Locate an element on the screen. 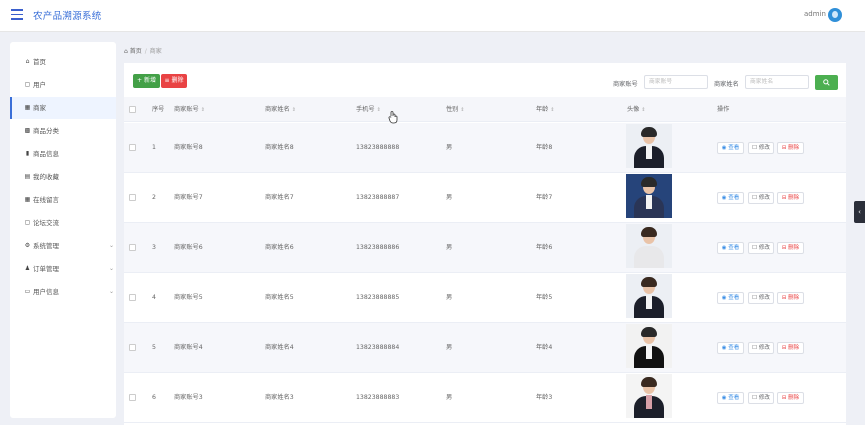  order-icon: ♟ is located at coordinates (27, 268).